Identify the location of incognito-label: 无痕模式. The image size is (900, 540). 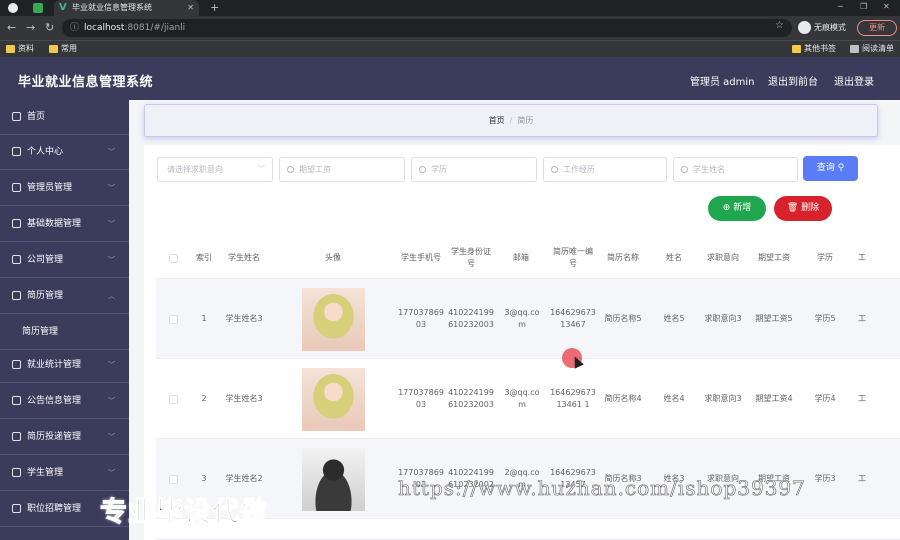
(830, 27).